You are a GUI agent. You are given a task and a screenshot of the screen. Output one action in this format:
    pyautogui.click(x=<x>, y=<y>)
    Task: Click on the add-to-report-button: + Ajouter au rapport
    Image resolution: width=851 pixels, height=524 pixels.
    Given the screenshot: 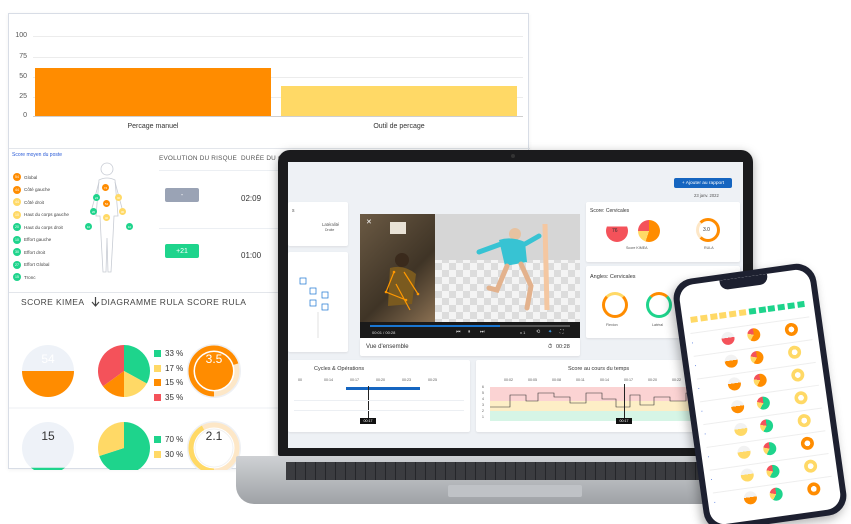 What is the action you would take?
    pyautogui.click(x=703, y=183)
    